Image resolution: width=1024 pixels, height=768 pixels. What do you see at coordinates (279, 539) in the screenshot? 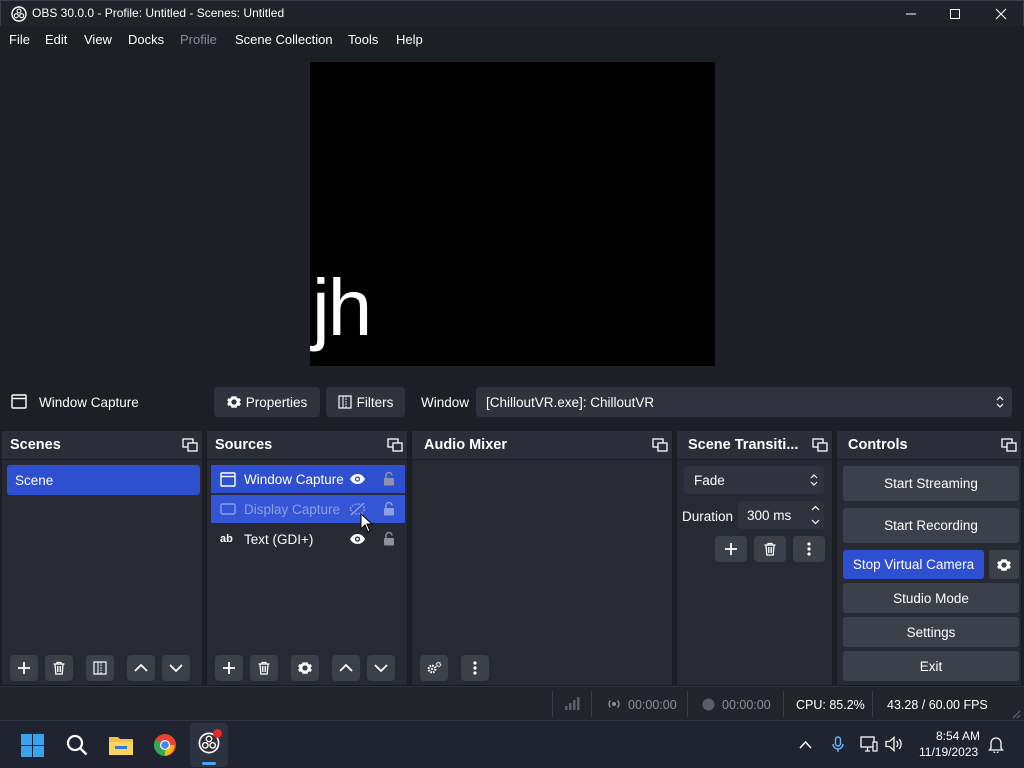
I see `source-label: Text (GDI+)` at bounding box center [279, 539].